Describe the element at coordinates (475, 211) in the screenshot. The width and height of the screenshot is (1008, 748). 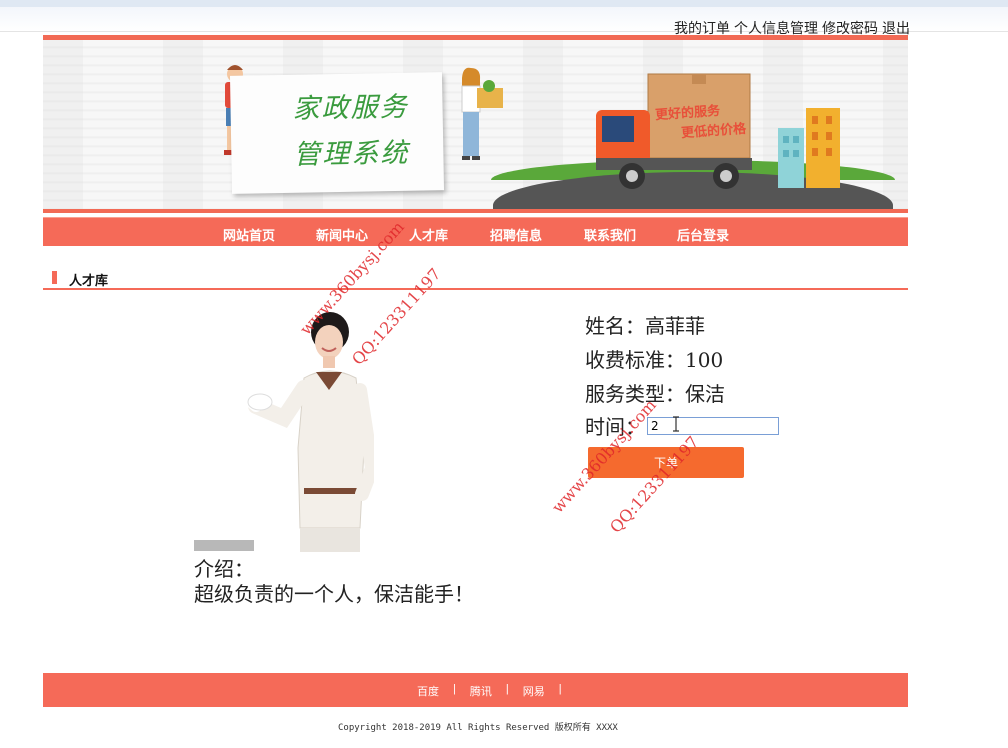
I see `banner-bottom-border` at that location.